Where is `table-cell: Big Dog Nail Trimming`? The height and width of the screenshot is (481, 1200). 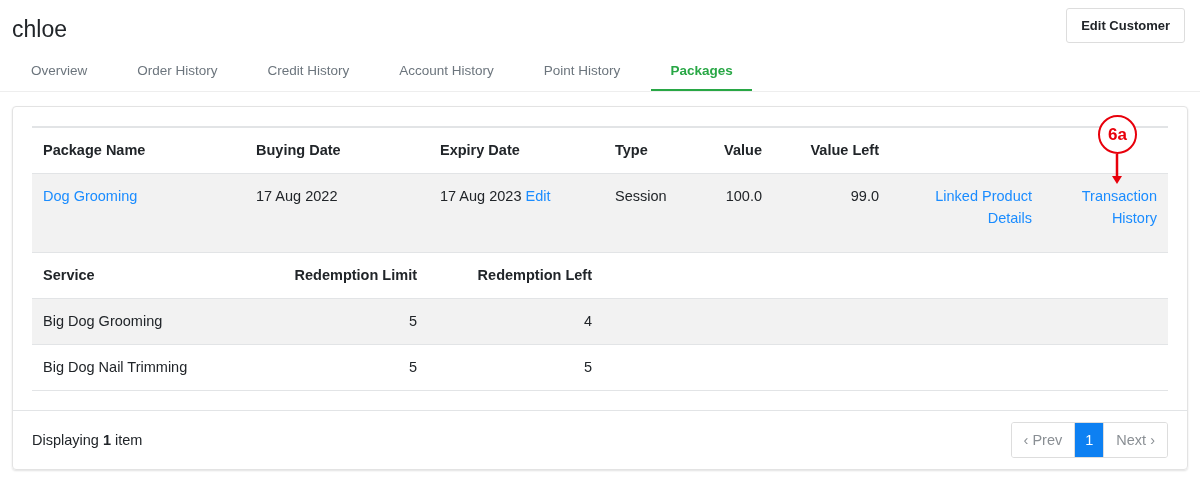
table-cell: Big Dog Nail Trimming is located at coordinates (115, 367).